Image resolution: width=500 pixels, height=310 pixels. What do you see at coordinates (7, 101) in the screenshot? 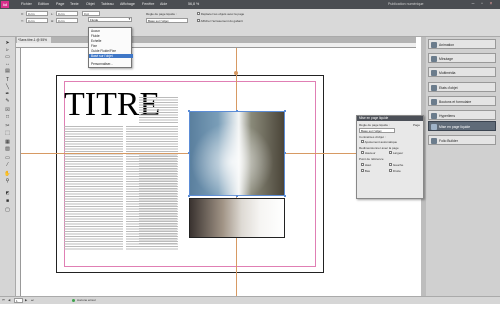
I see `pencil-tool-icon: ✎` at bounding box center [7, 101].